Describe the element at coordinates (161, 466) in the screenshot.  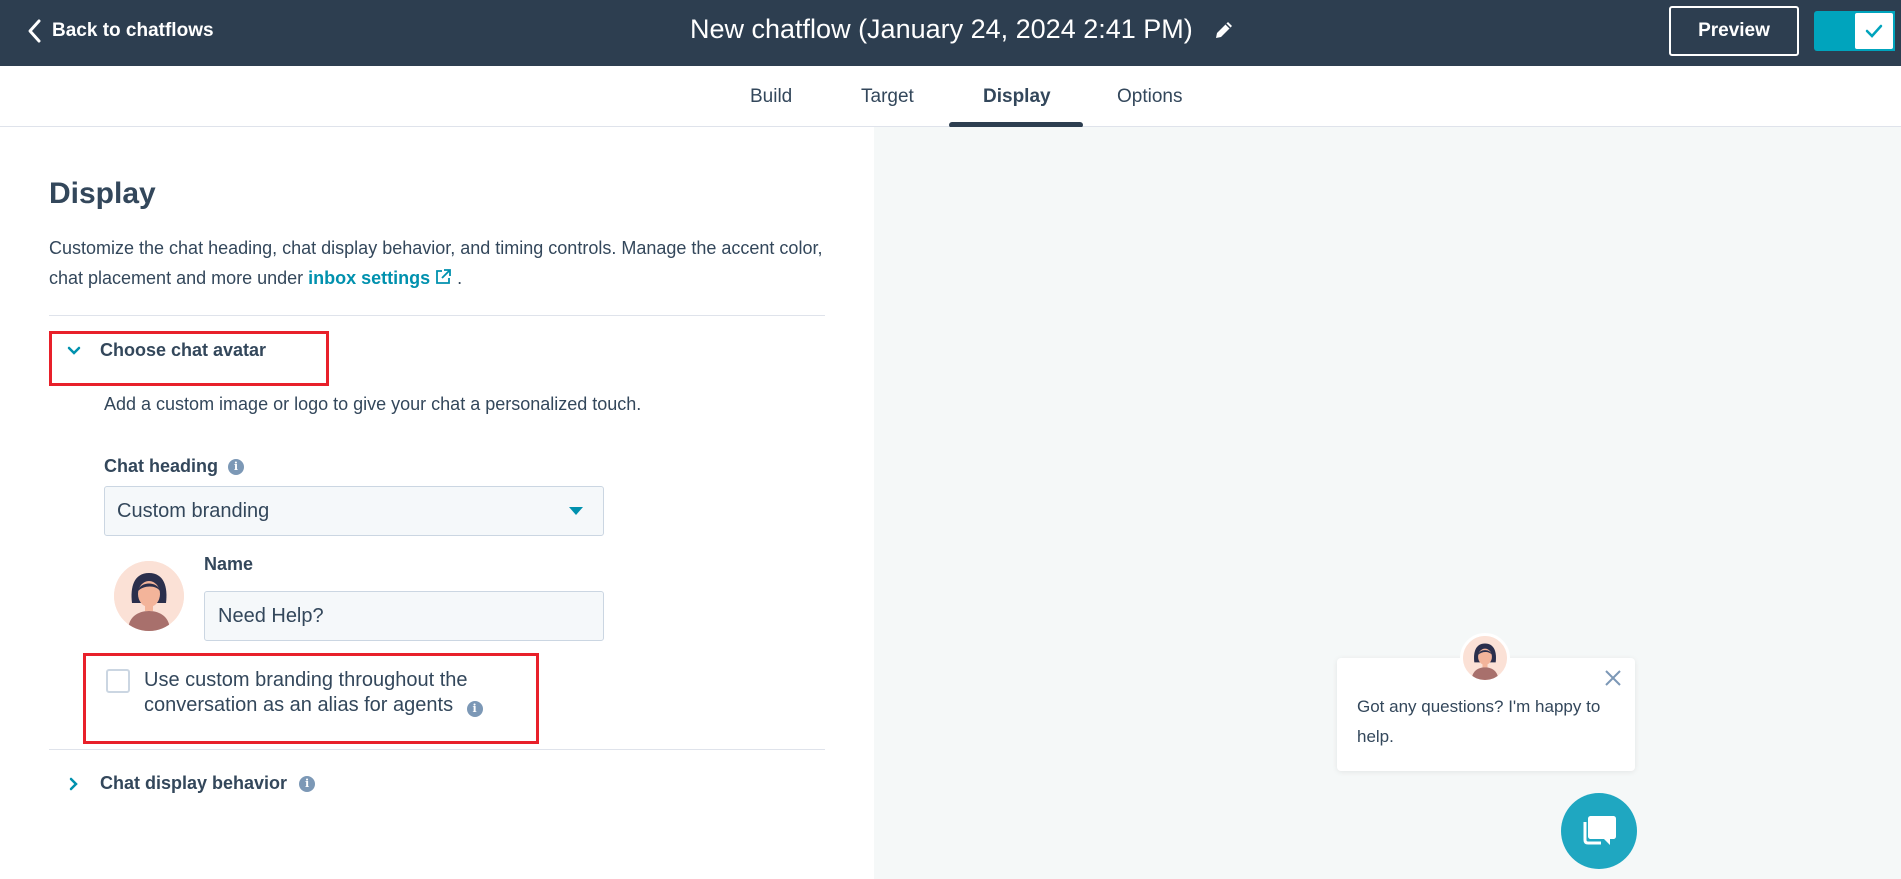
I see `chat-heading-label: Chat heading` at that location.